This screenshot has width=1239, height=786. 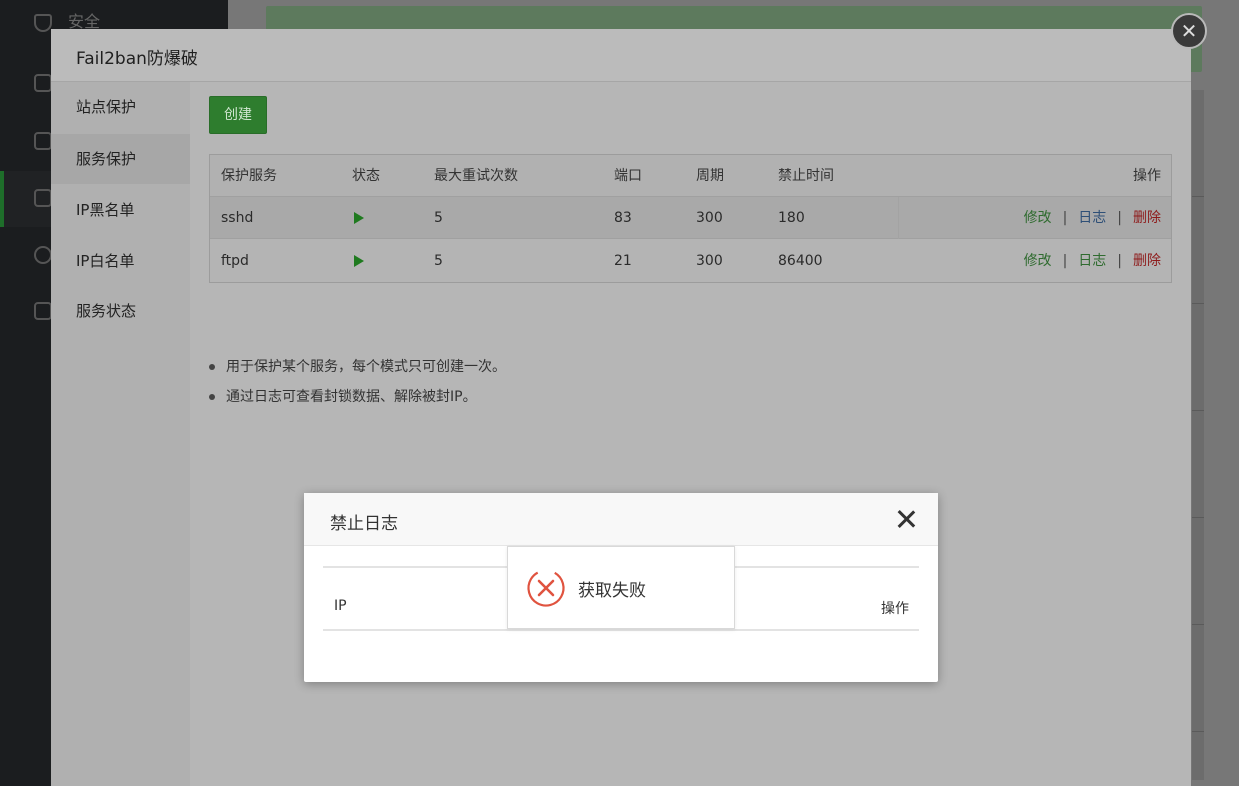 I want to click on window-title: Fail2ban防爆破, so click(x=137, y=59).